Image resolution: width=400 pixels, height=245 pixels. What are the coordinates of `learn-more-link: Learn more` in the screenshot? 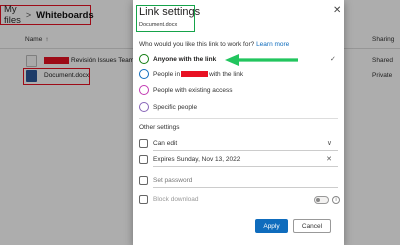 It's located at (272, 44).